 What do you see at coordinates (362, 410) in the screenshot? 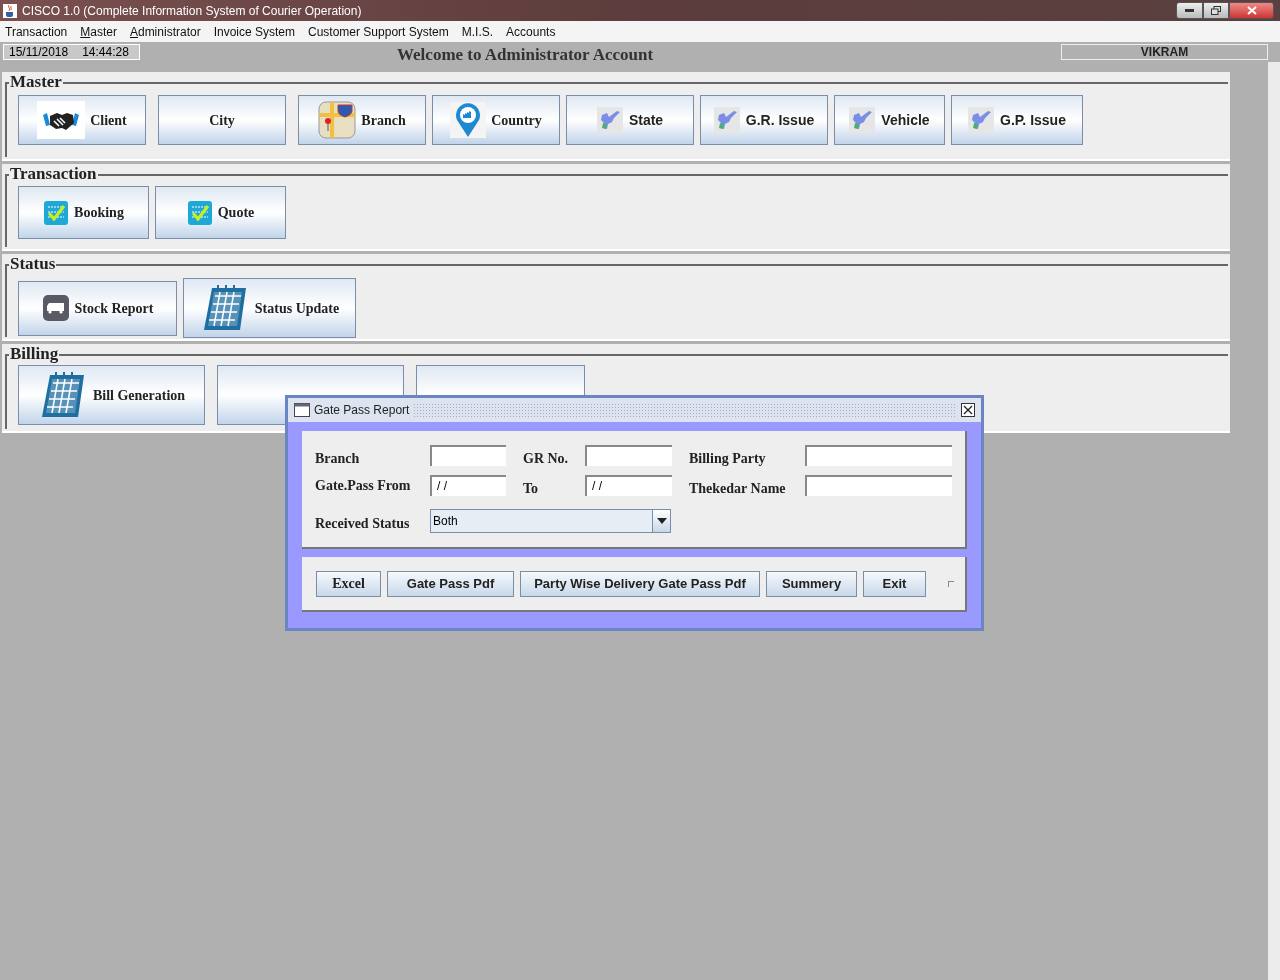
I see `dialog-title: Gate Pass Report` at bounding box center [362, 410].